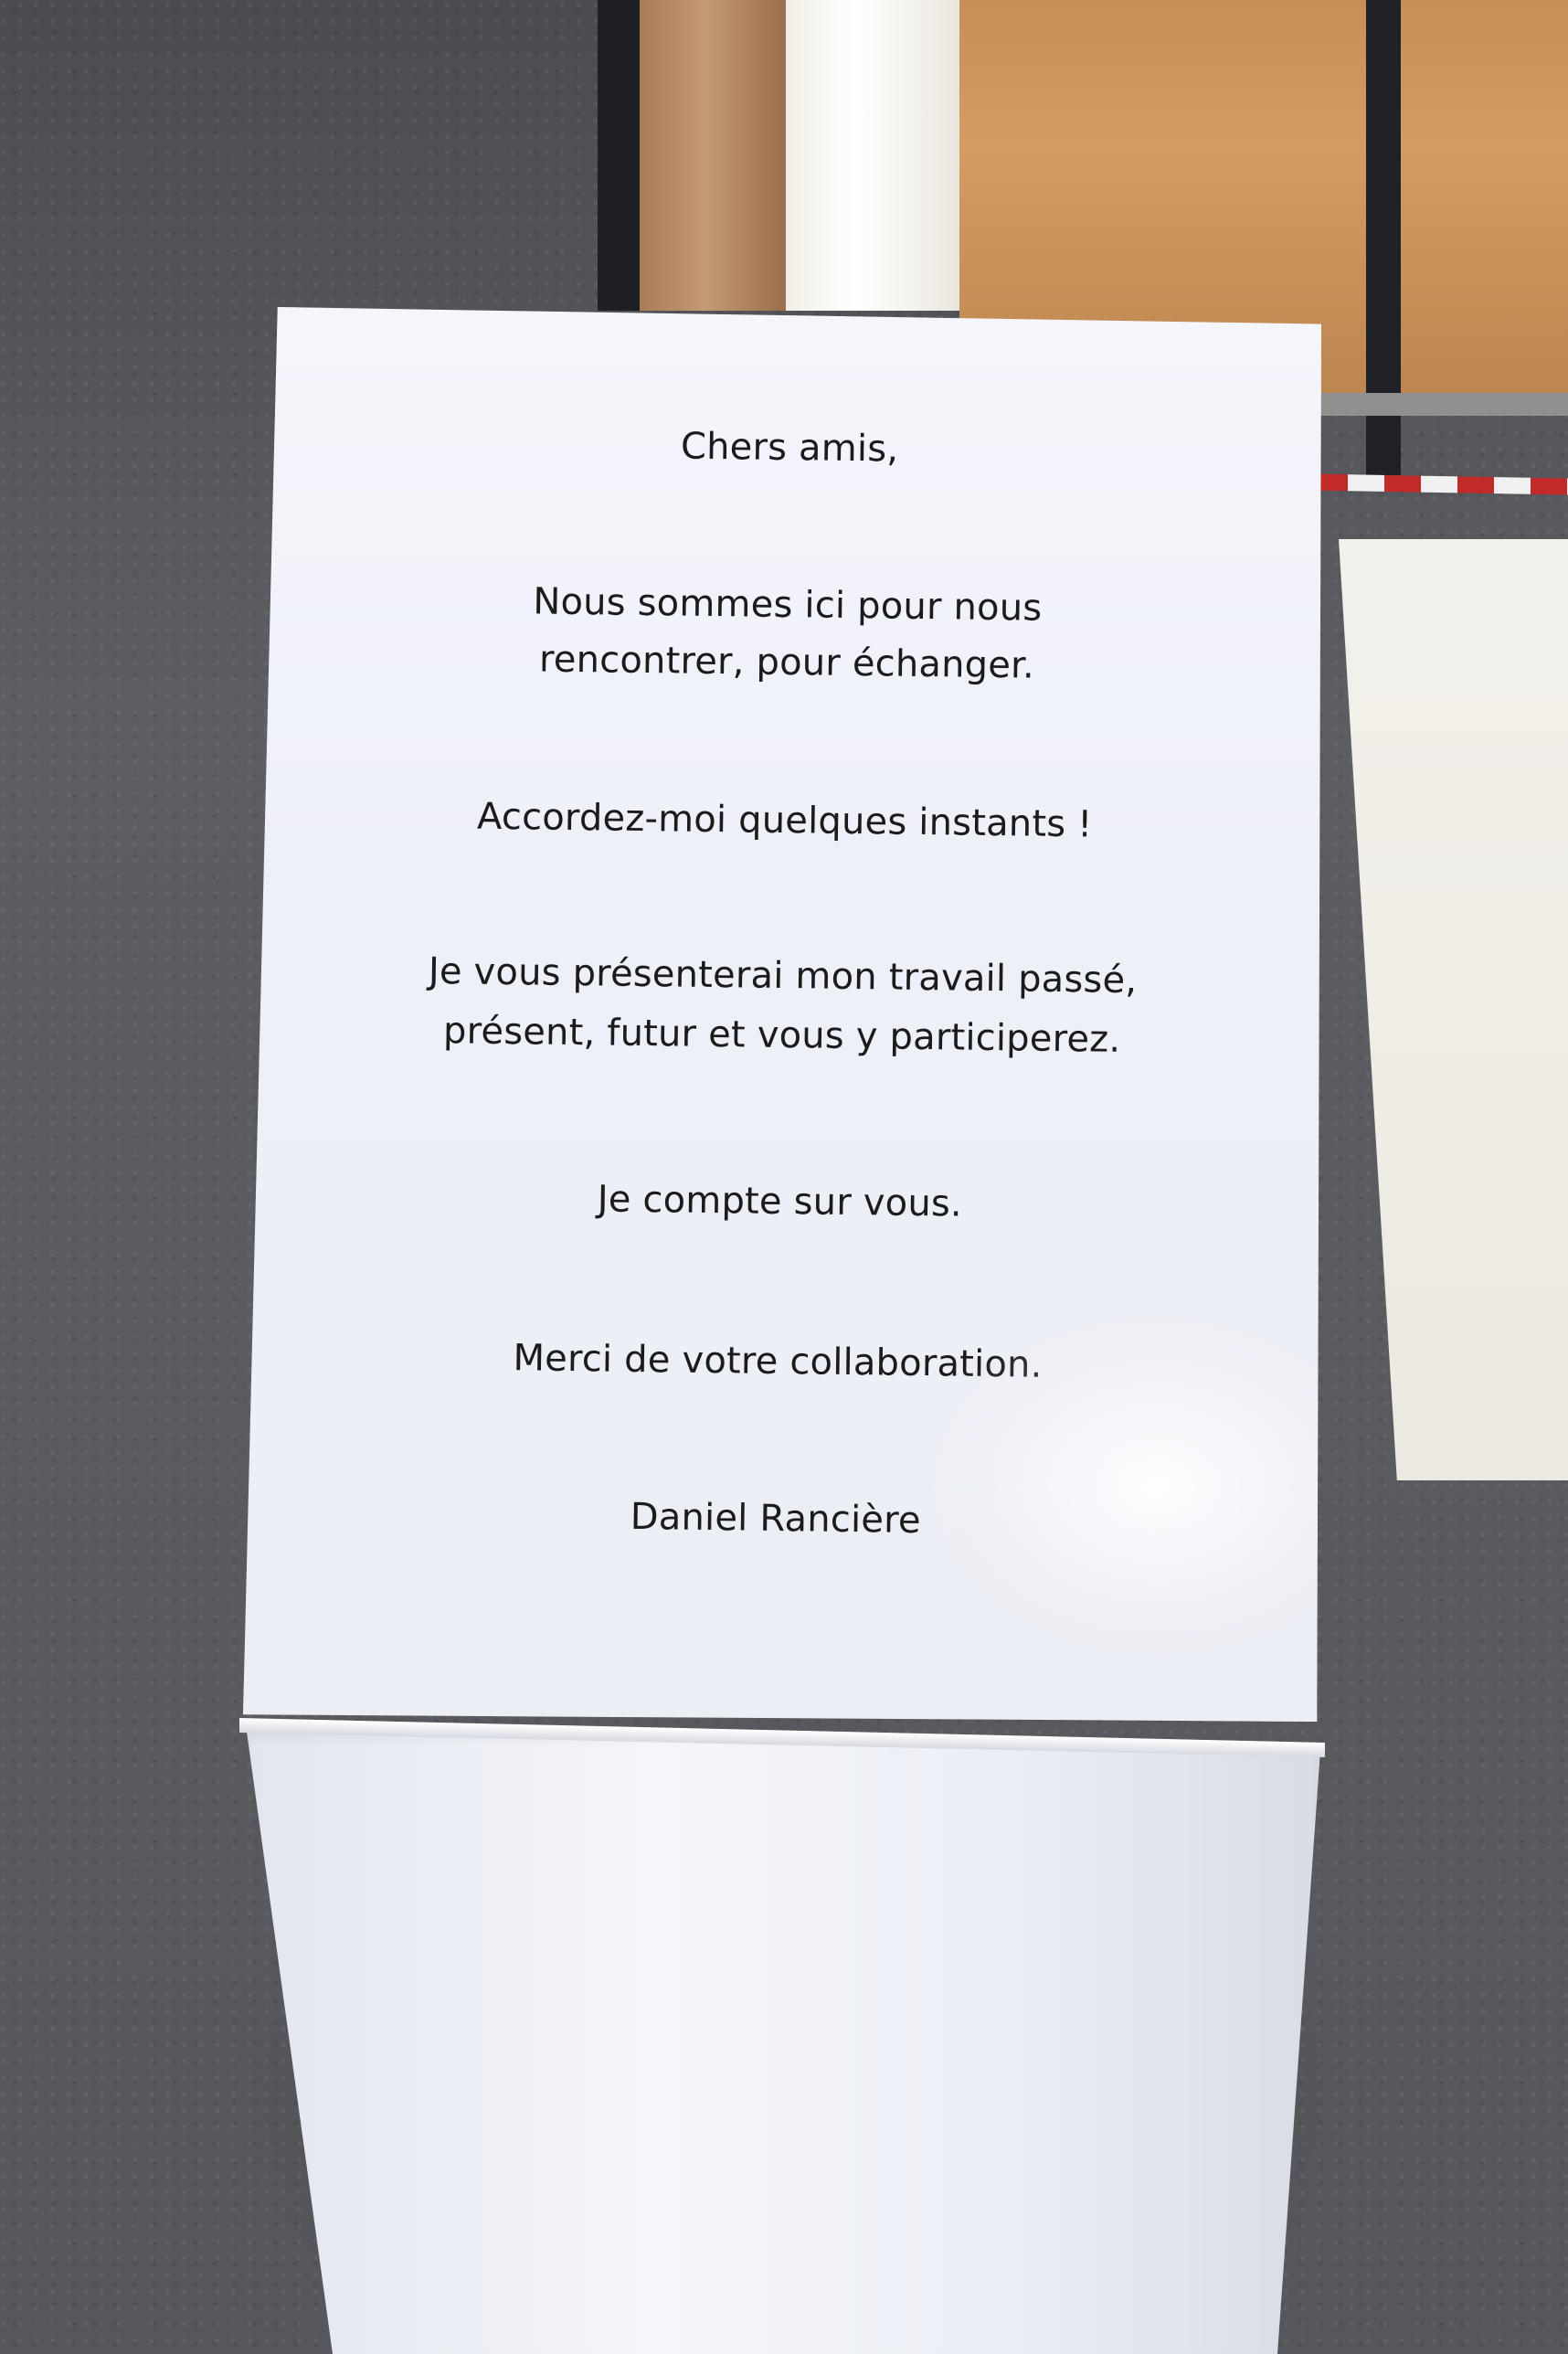 This screenshot has height=2354, width=1568. What do you see at coordinates (790, 448) in the screenshot?
I see `letter-line: Chers amis,` at bounding box center [790, 448].